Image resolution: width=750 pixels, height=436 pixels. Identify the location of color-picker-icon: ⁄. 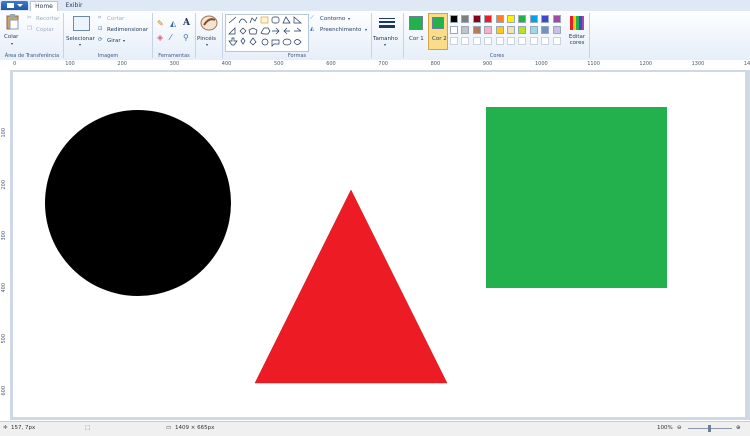
(170, 37).